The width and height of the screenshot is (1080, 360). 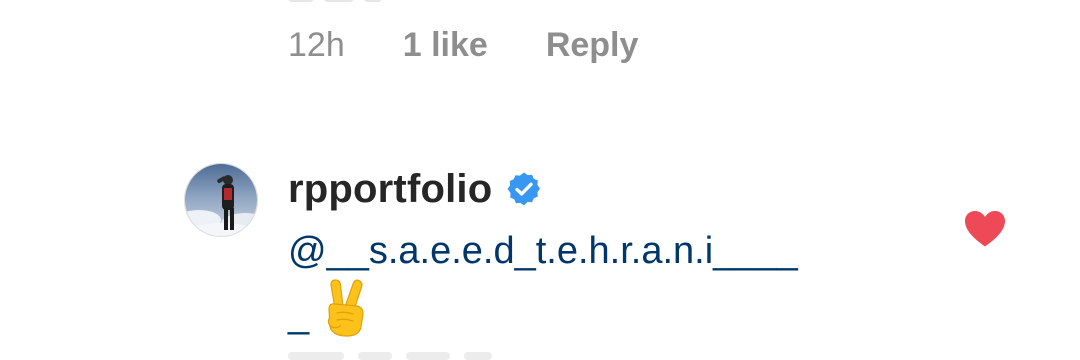 I want to click on like-heart-icon, so click(x=985, y=229).